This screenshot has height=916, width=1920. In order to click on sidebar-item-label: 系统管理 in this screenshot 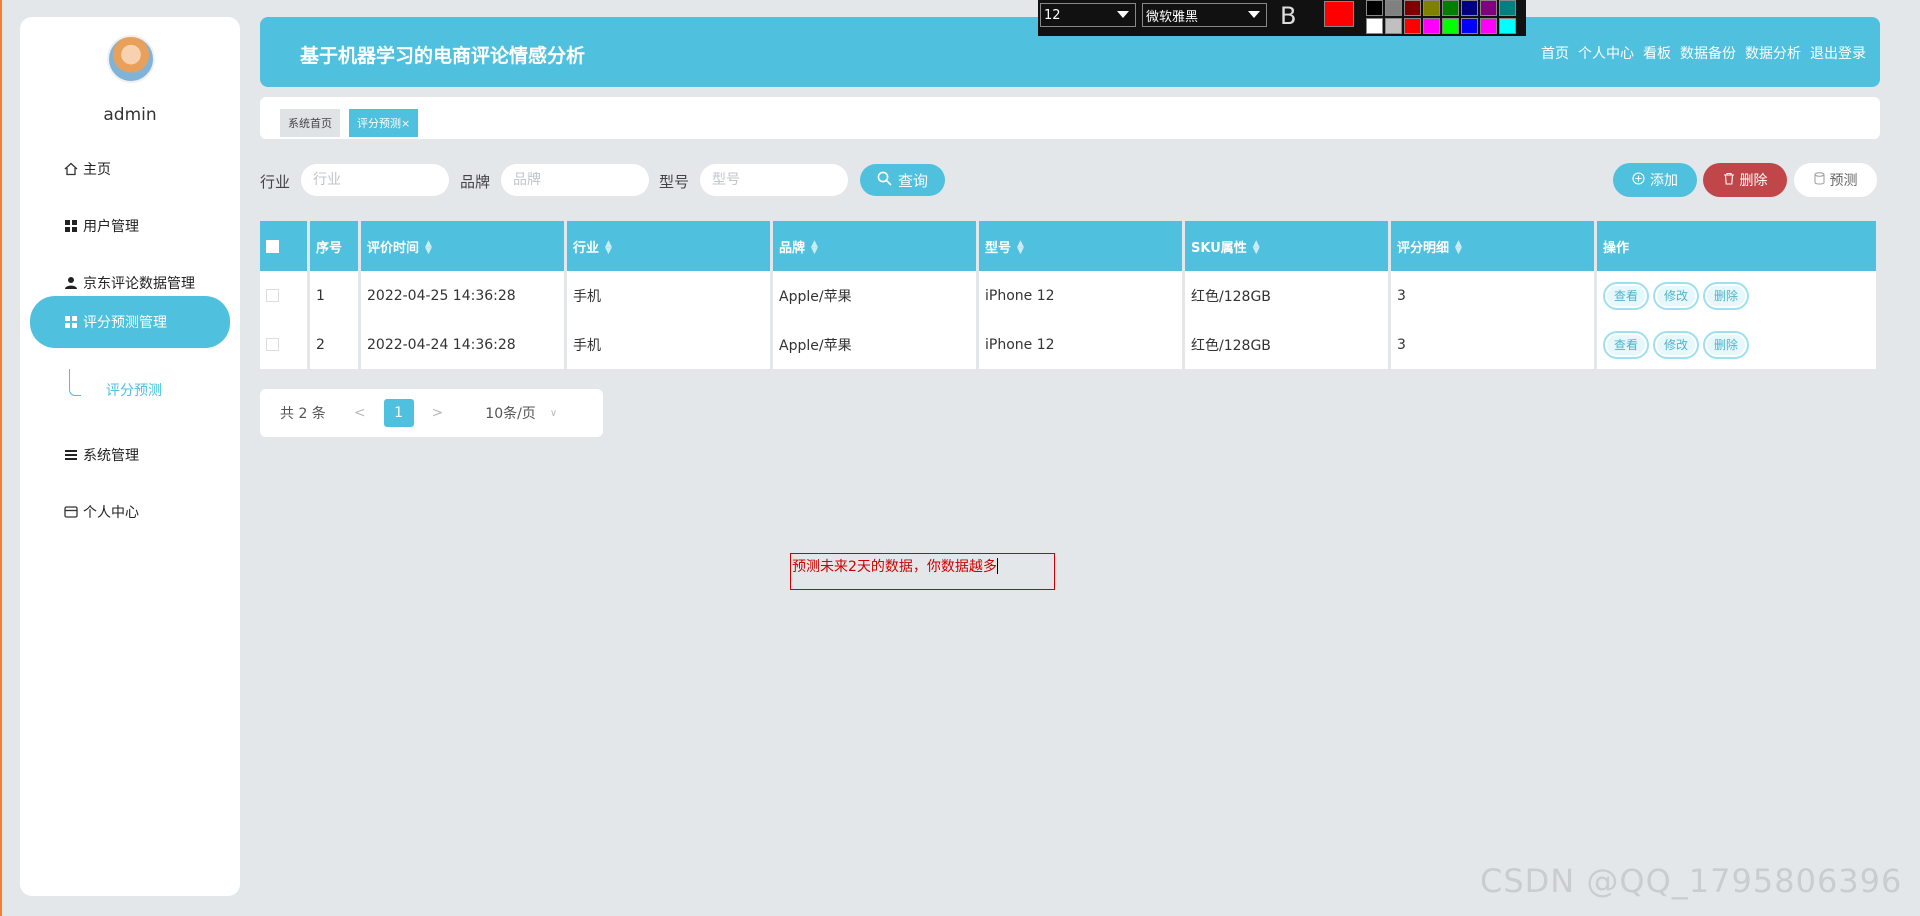, I will do `click(111, 456)`.